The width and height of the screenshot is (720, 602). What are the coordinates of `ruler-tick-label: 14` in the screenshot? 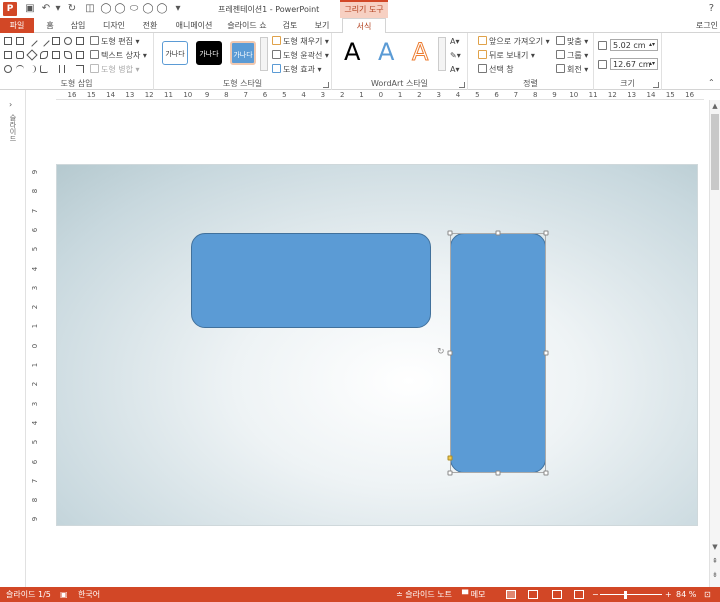 It's located at (651, 95).